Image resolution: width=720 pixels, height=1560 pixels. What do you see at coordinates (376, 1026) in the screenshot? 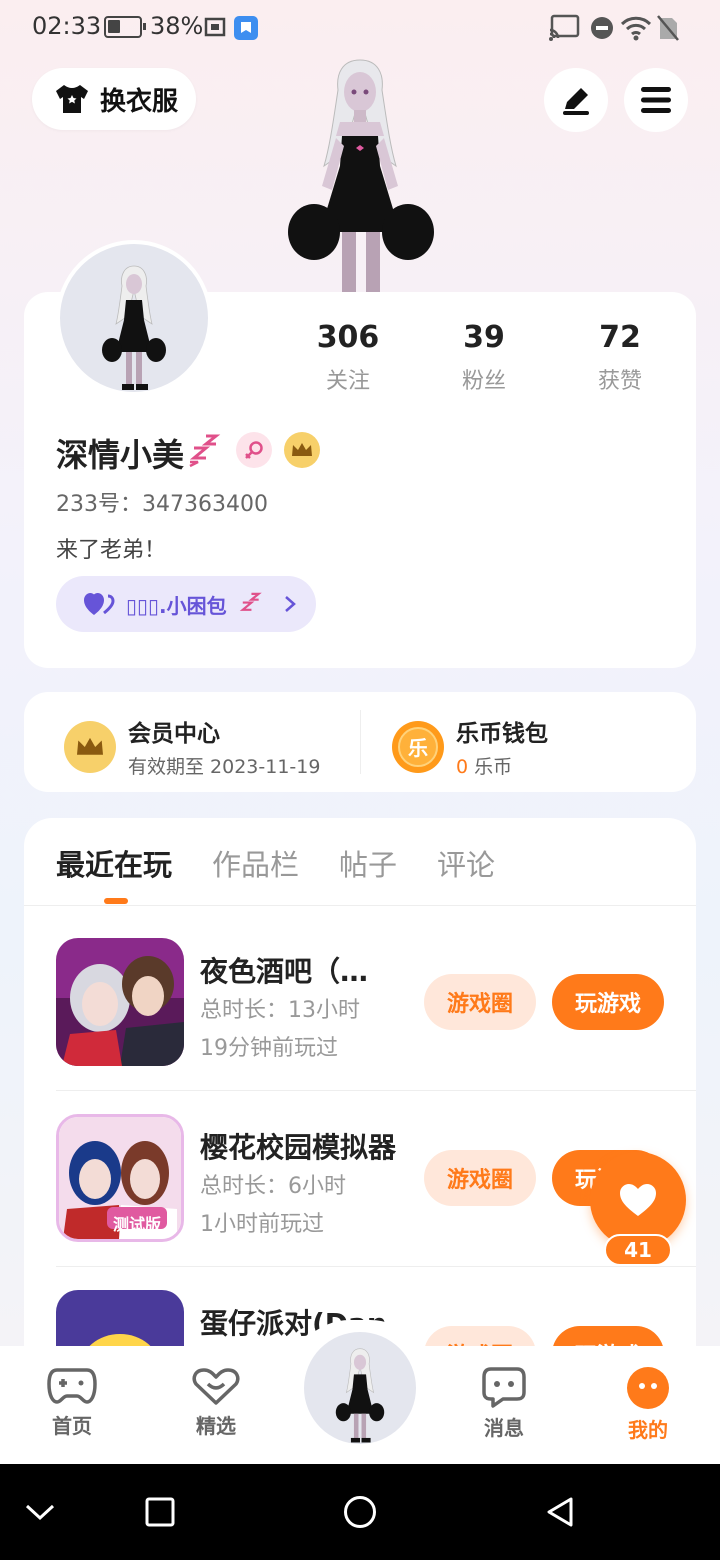
I see `game-row: 夜色酒吧（测试服） 总时长：13小时 19分钟前玩过 游戏圈 玩游戏` at bounding box center [376, 1026].